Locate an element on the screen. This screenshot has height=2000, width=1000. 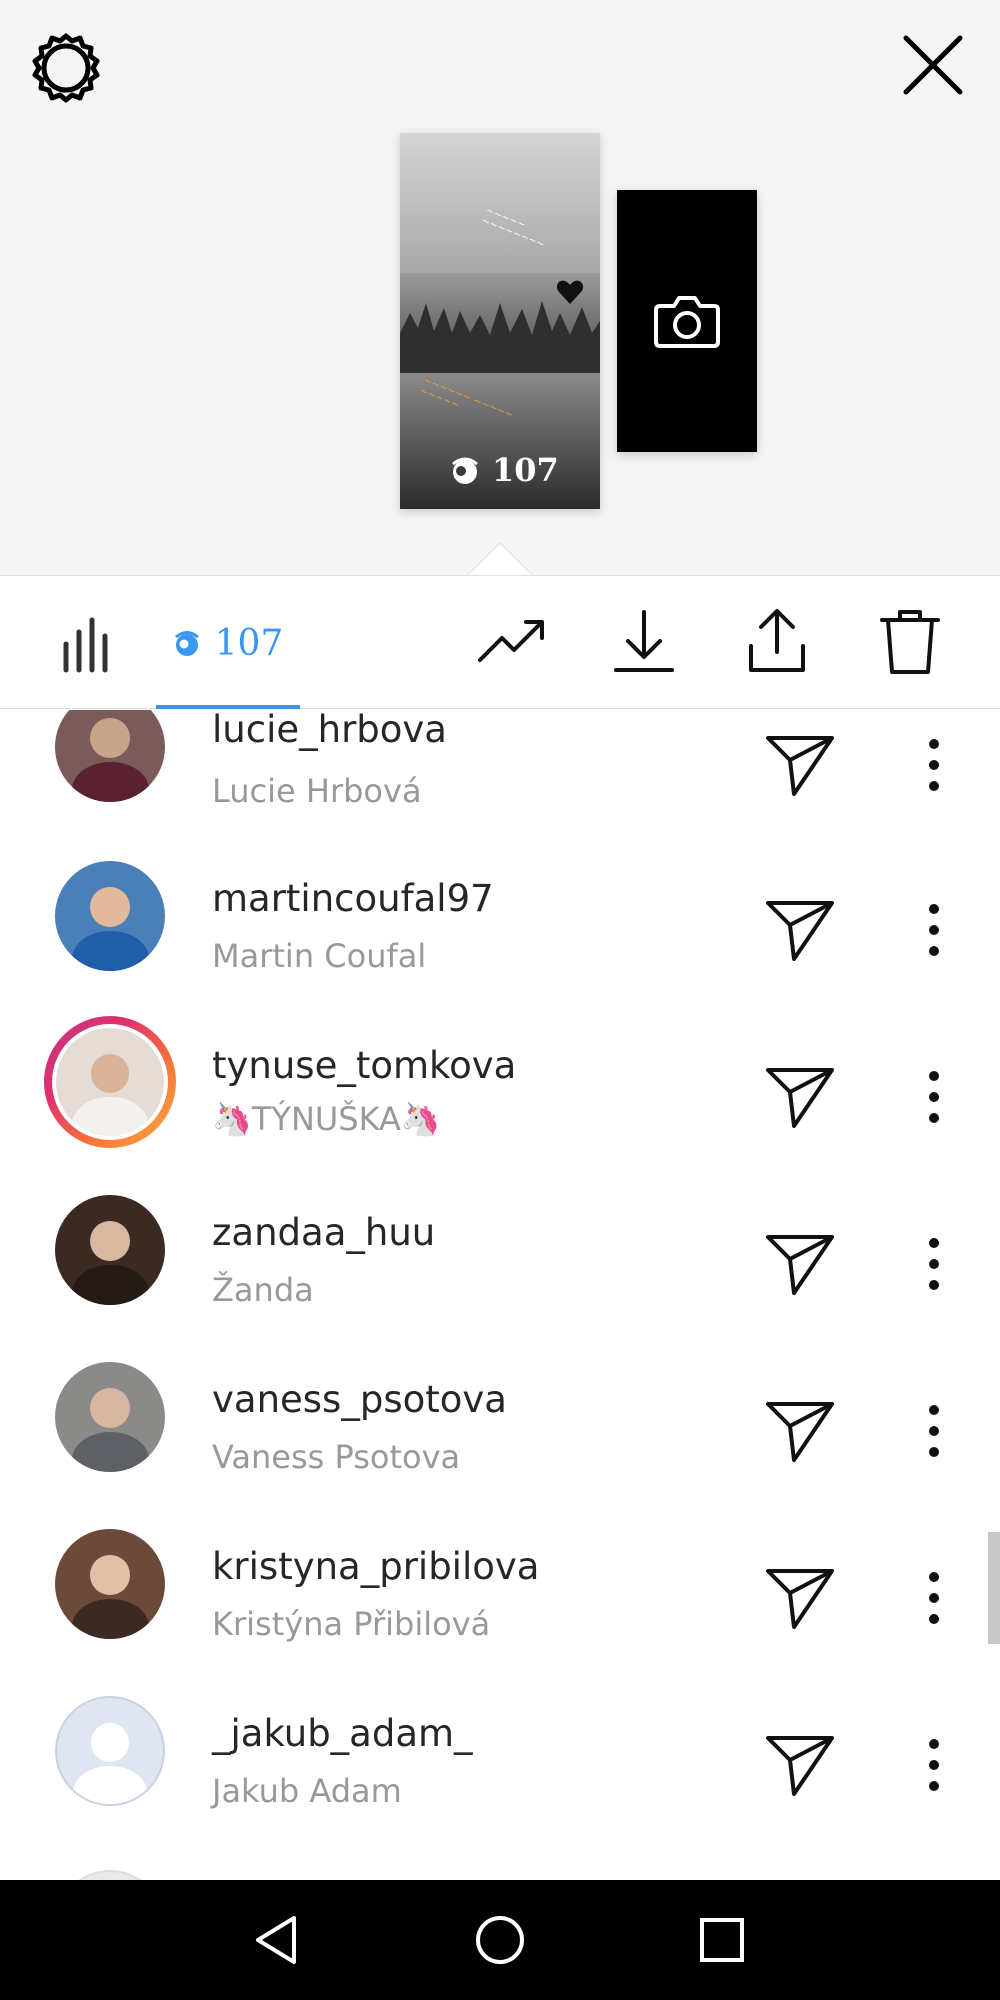
avatar-with-story-ring is located at coordinates (110, 1082).